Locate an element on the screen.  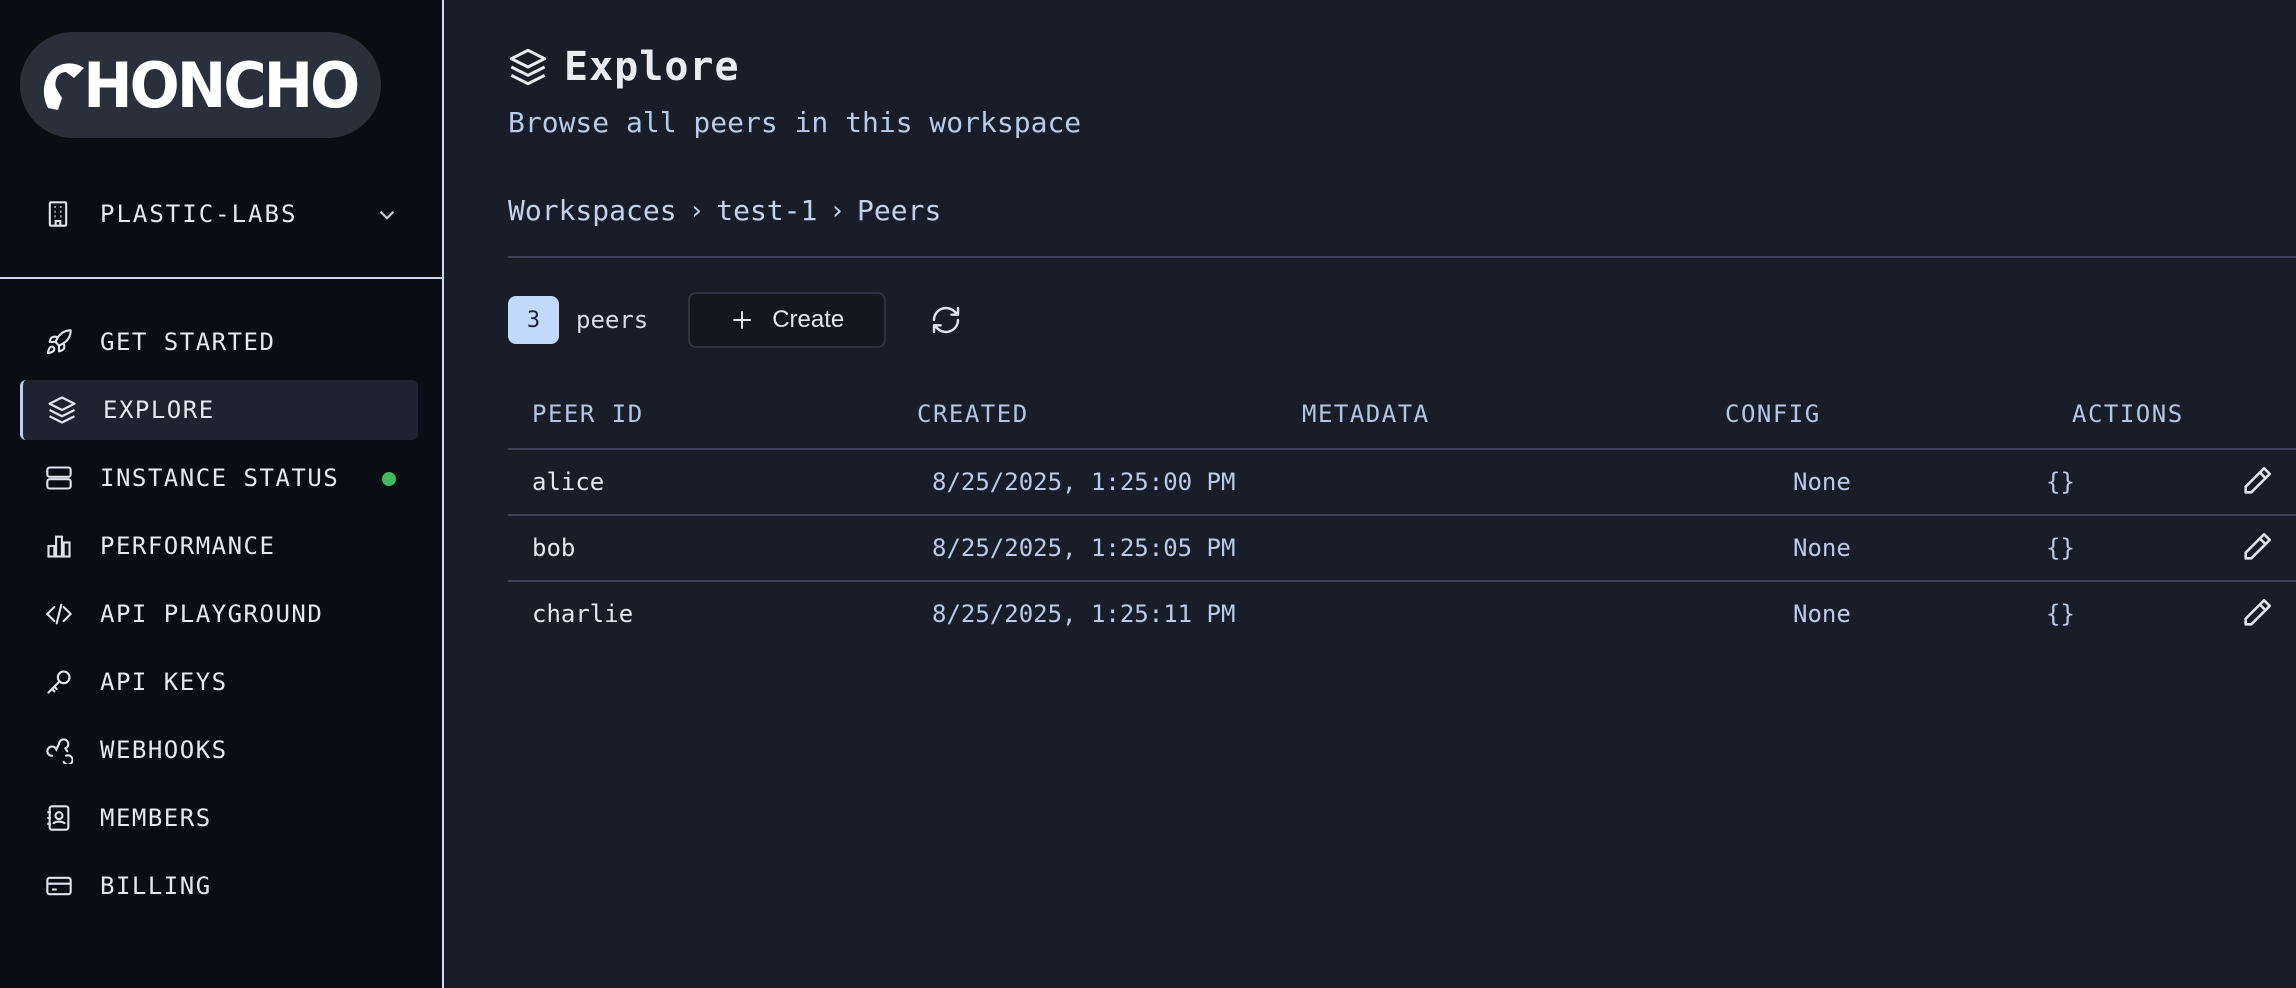
sidebar-item-billing: BILLING is located at coordinates (219, 886).